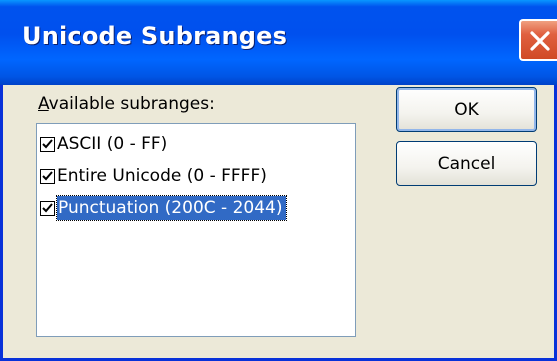 The width and height of the screenshot is (557, 361). I want to click on list-item-punctuation: Punctuation (200C - 2044), so click(164, 208).